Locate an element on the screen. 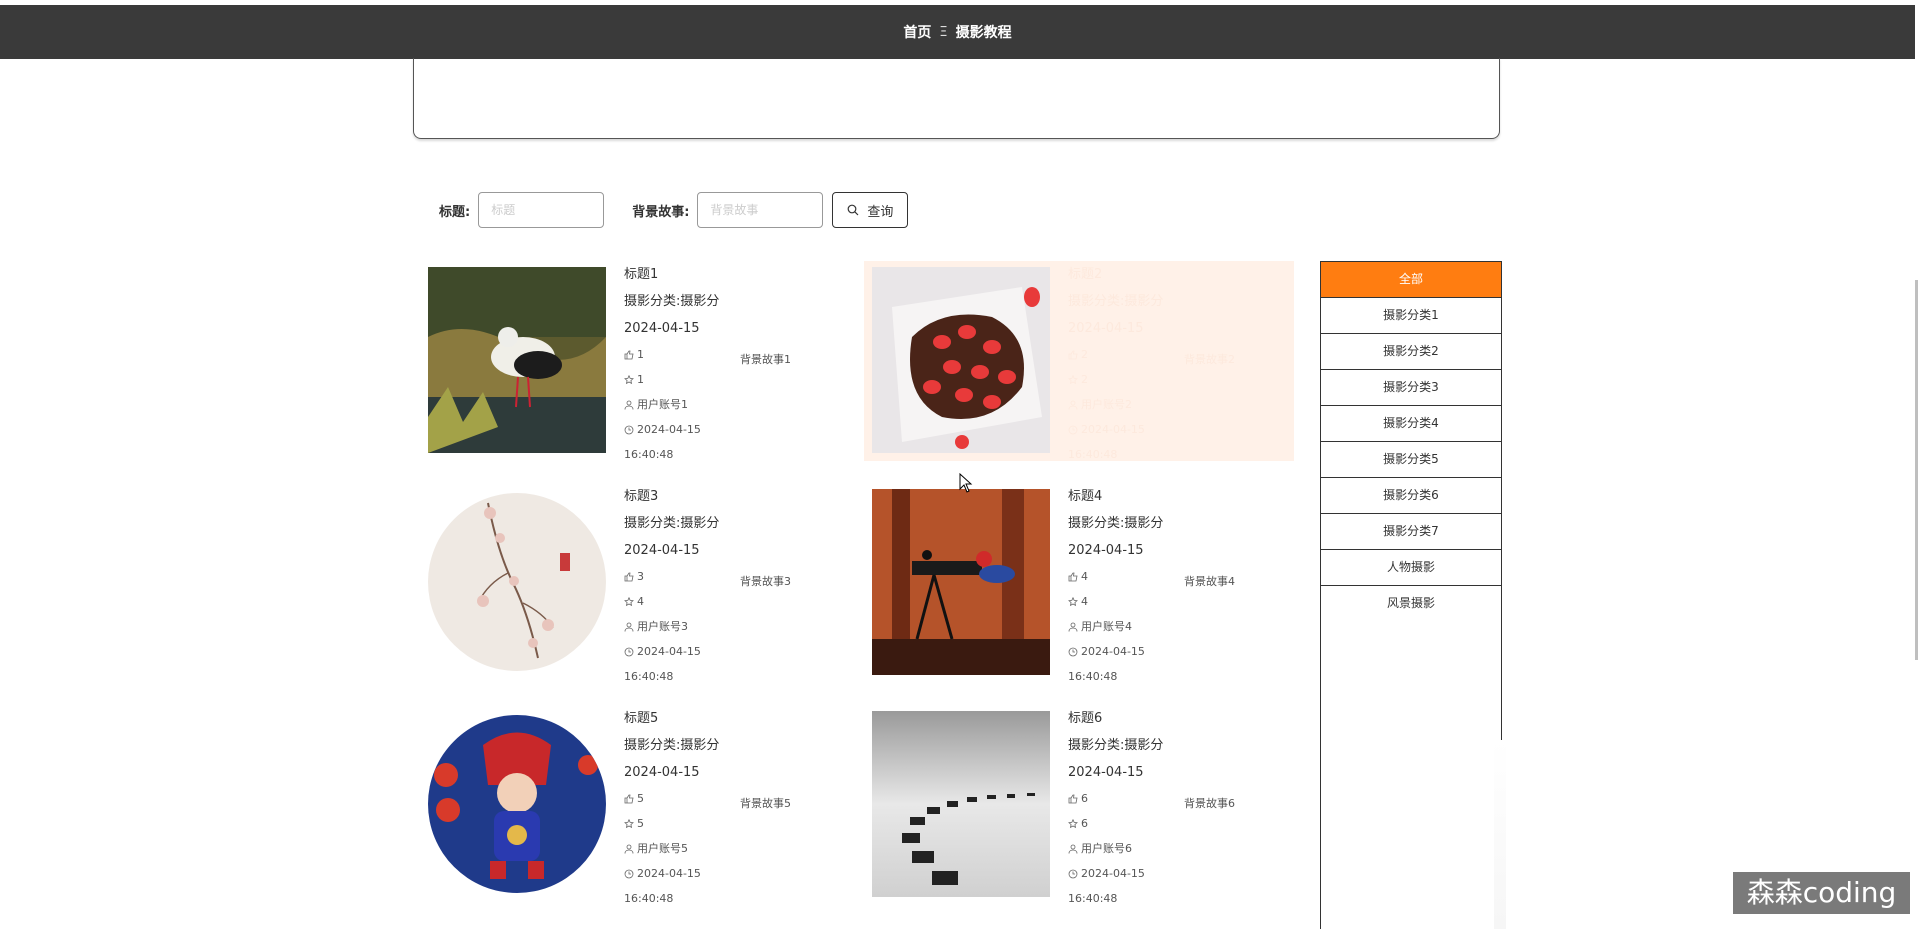  card-story: 背景故事5 is located at coordinates (765, 803).